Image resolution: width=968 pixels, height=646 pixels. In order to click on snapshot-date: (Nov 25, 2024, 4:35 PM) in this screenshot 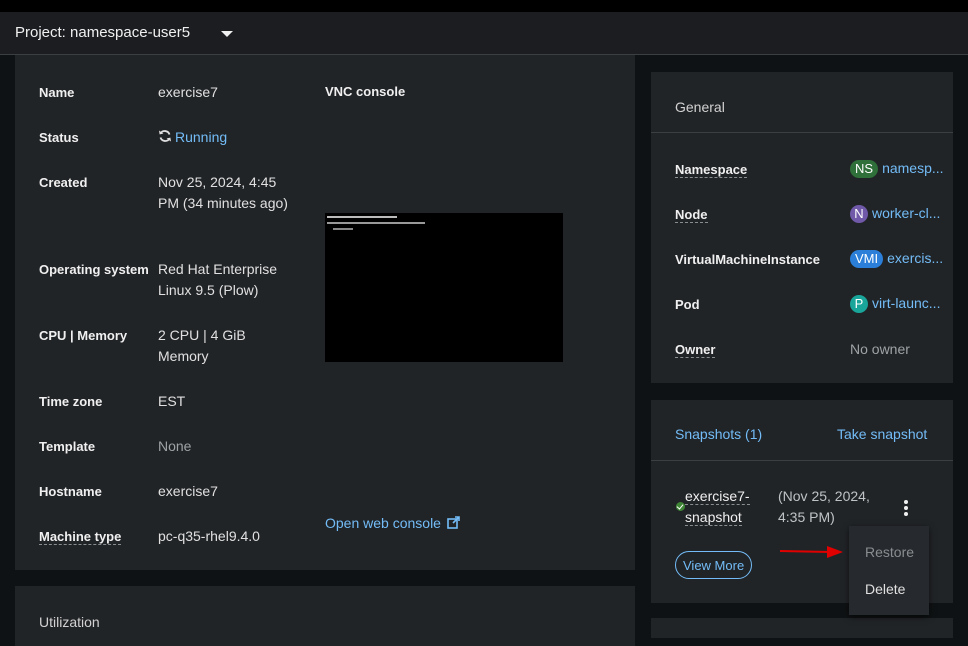, I will do `click(824, 506)`.